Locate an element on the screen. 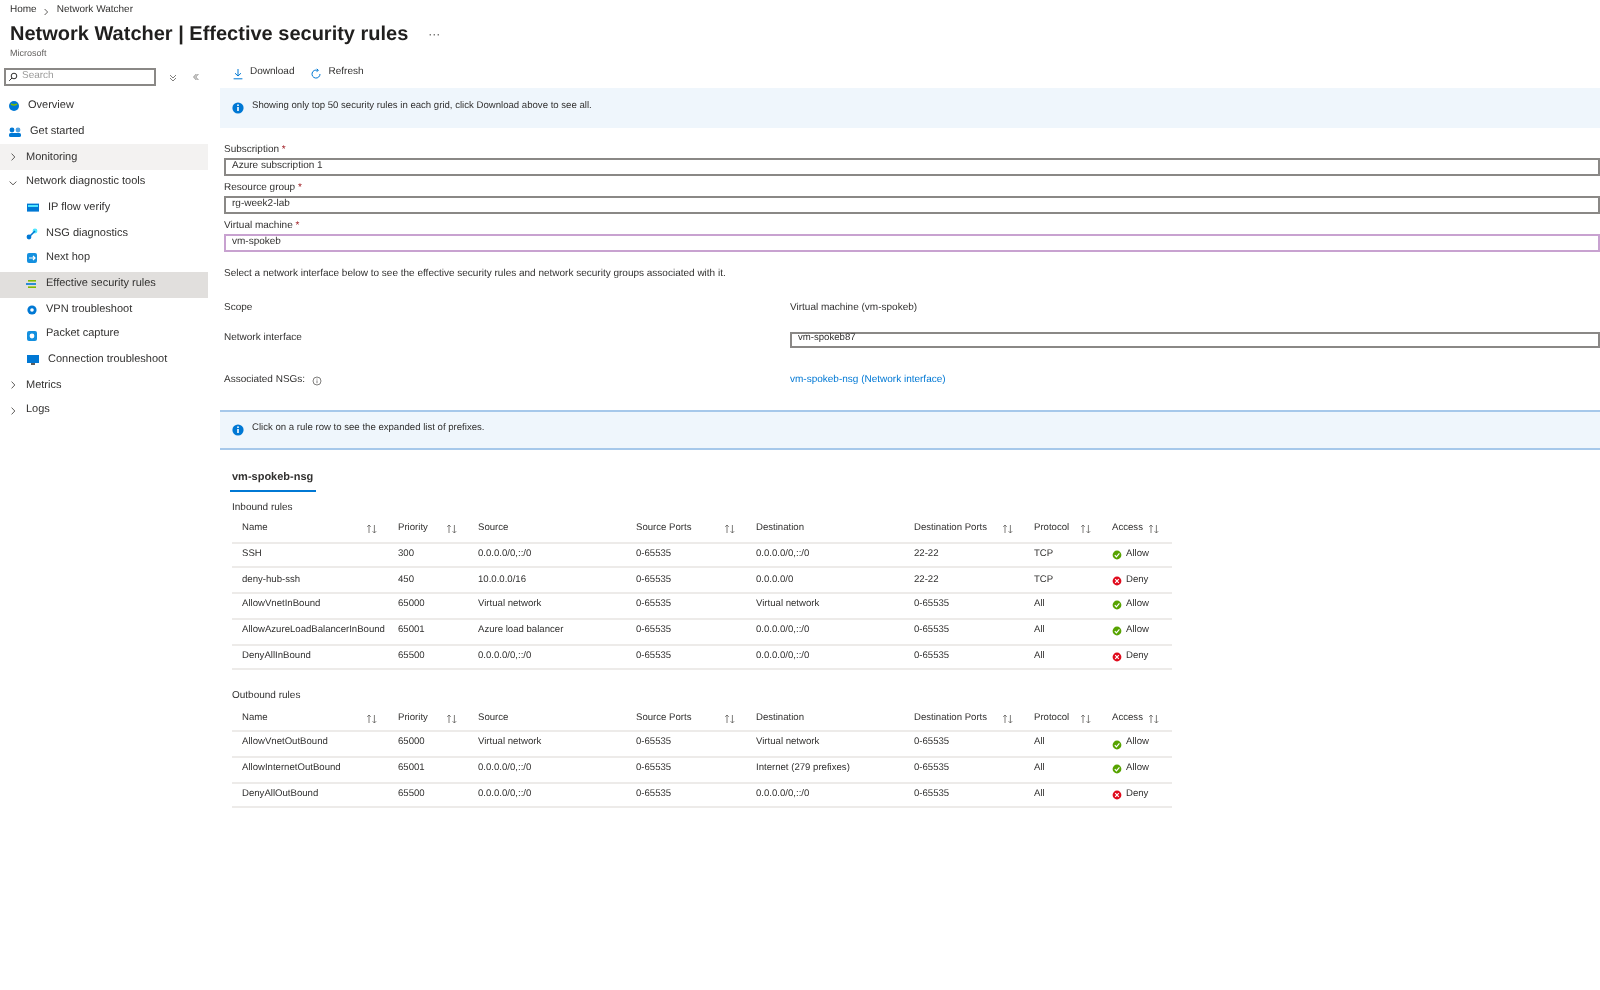 The width and height of the screenshot is (1600, 990). refresh-icon is located at coordinates (316, 74).